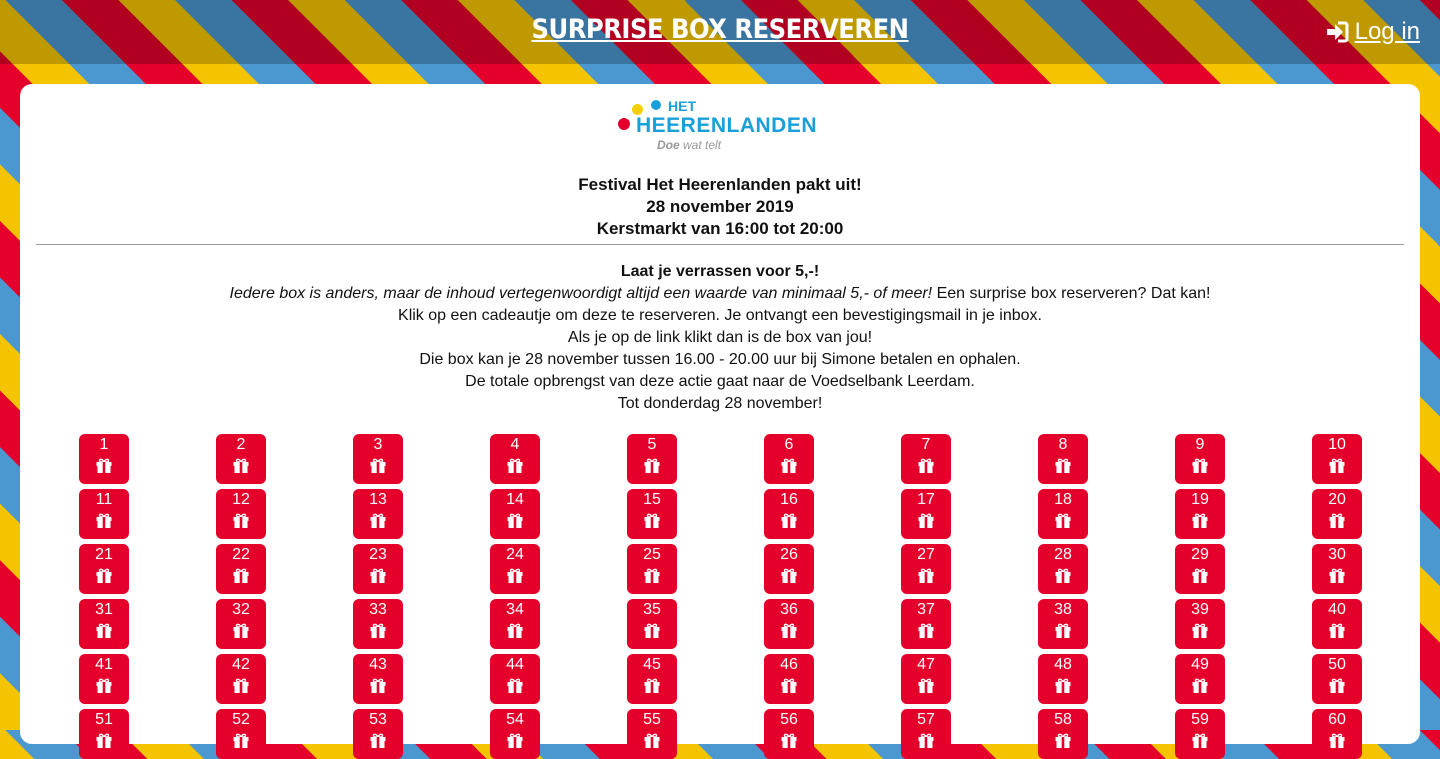 The height and width of the screenshot is (759, 1440). What do you see at coordinates (515, 514) in the screenshot?
I see `surprise-box: 14` at bounding box center [515, 514].